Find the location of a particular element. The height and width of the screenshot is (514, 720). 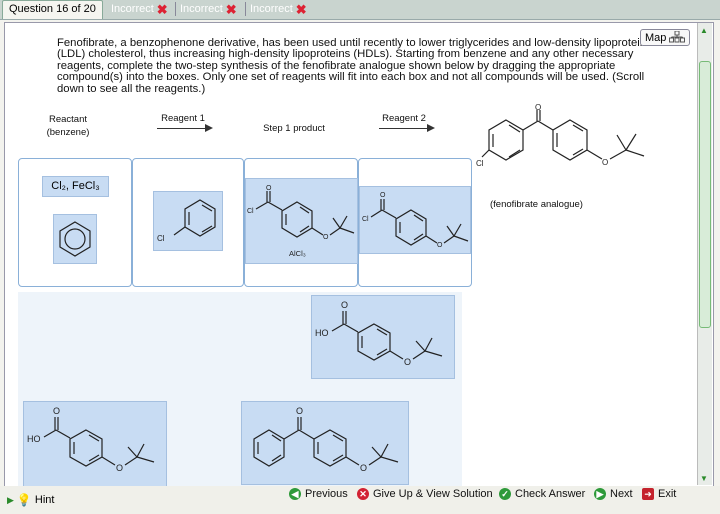

tile-benzene is located at coordinates (75, 239).